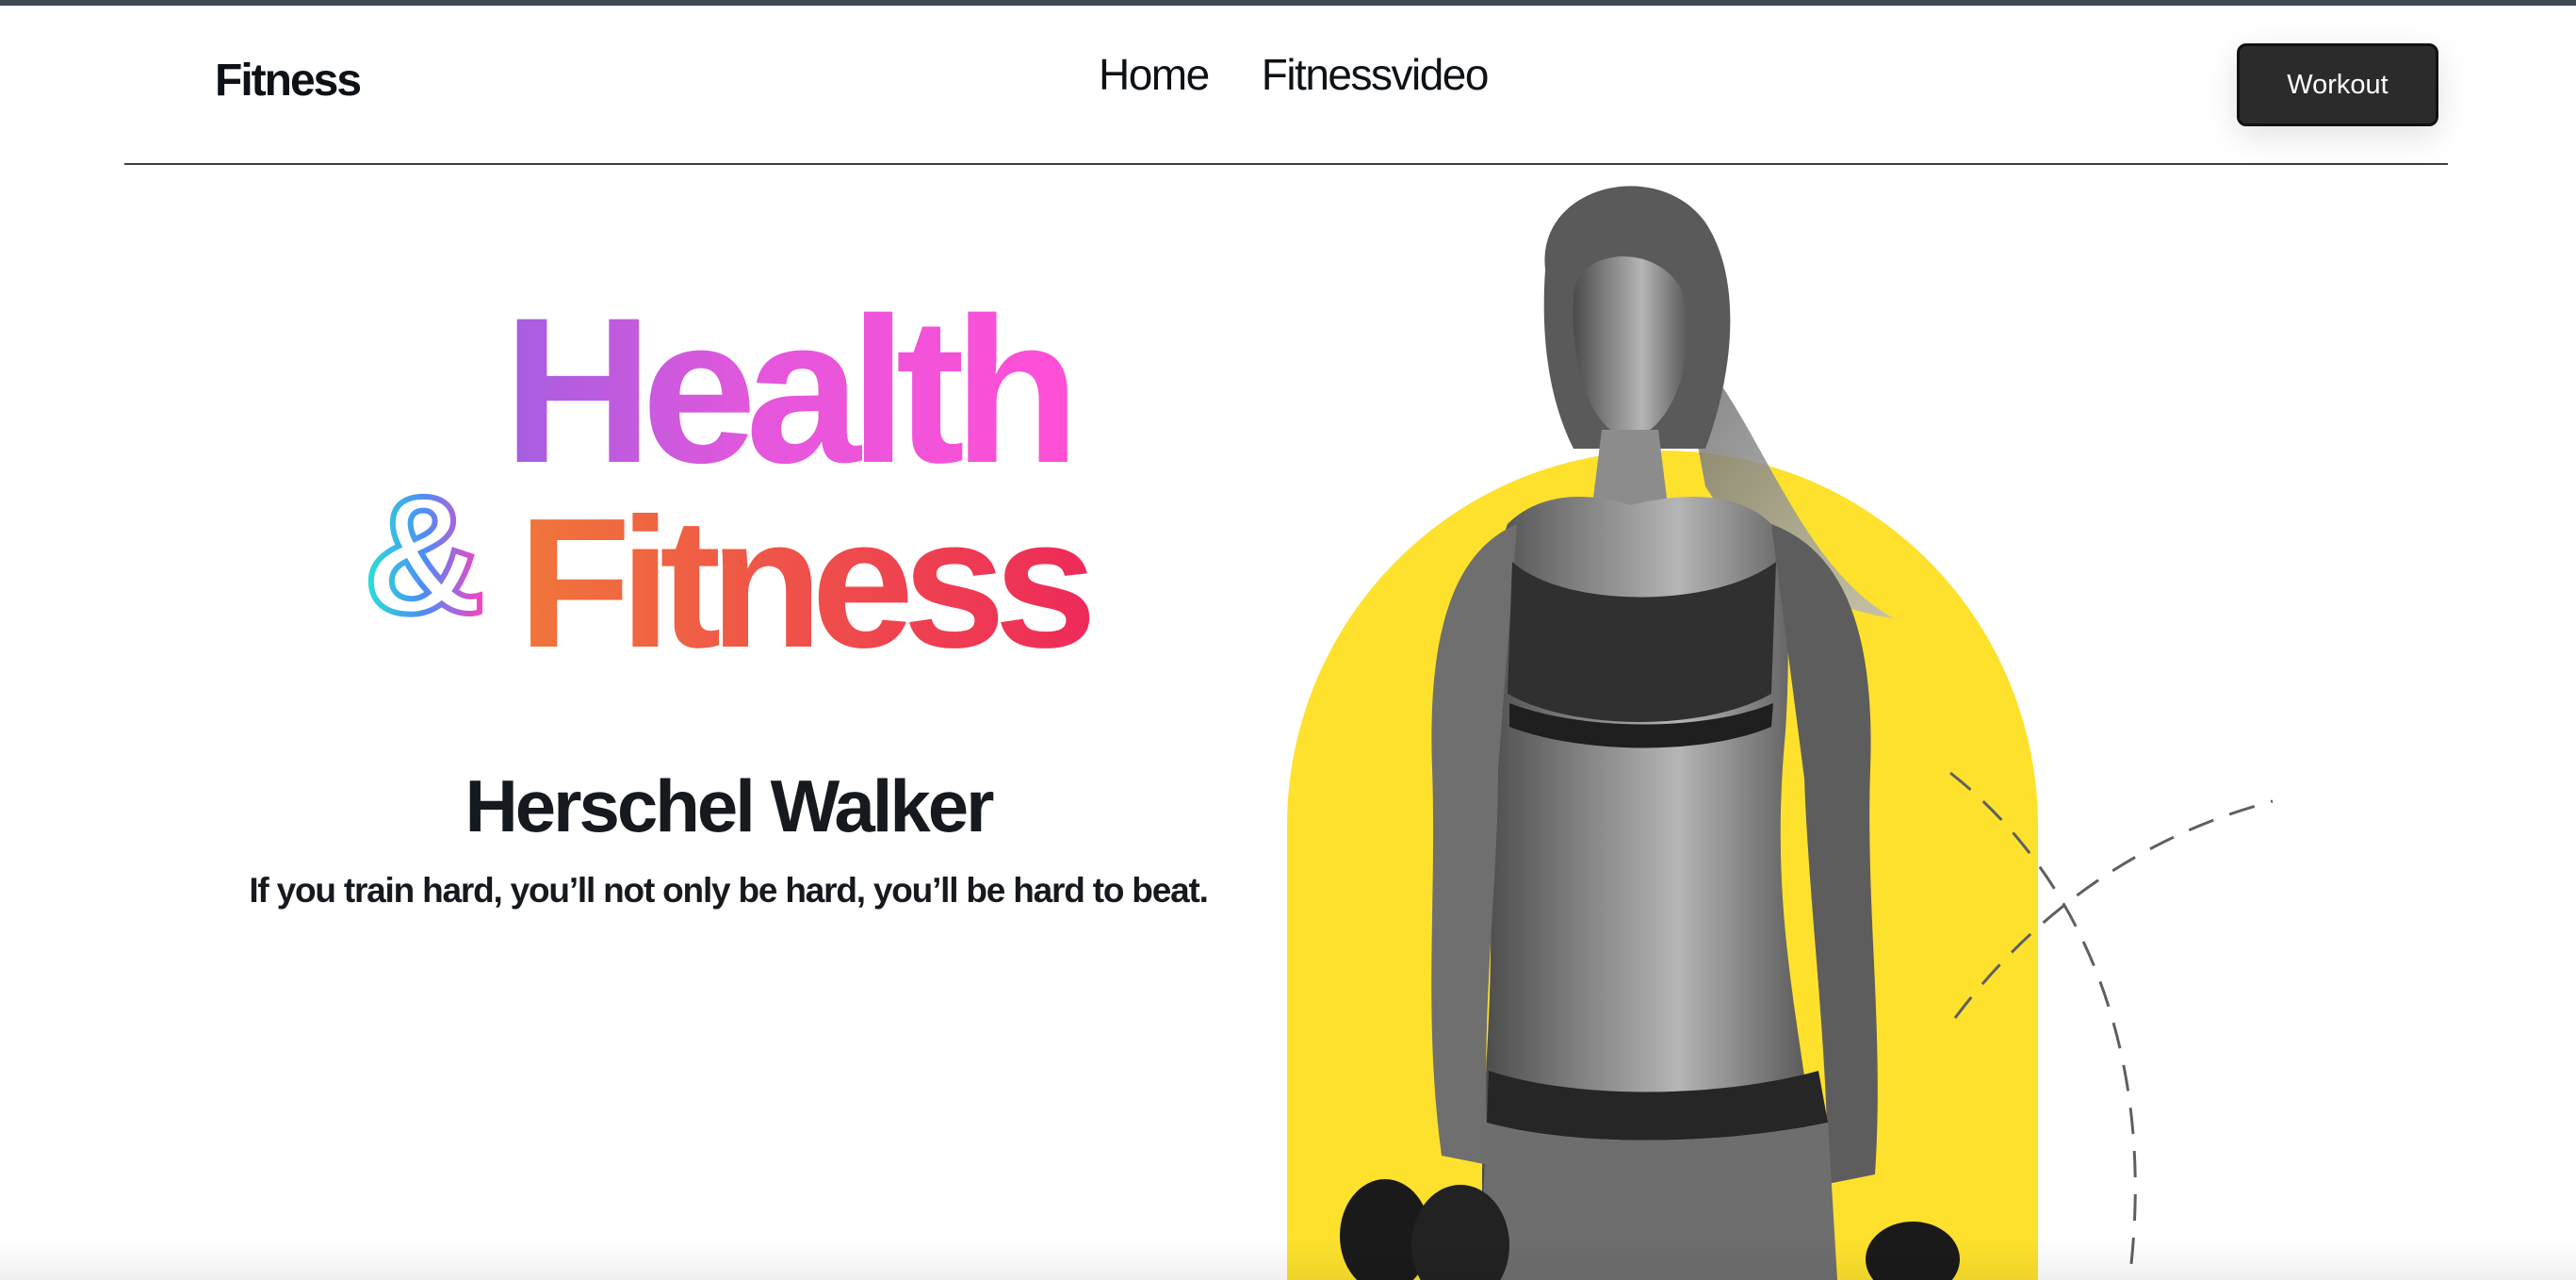  Describe the element at coordinates (1286, 164) in the screenshot. I see `header-divider` at that location.